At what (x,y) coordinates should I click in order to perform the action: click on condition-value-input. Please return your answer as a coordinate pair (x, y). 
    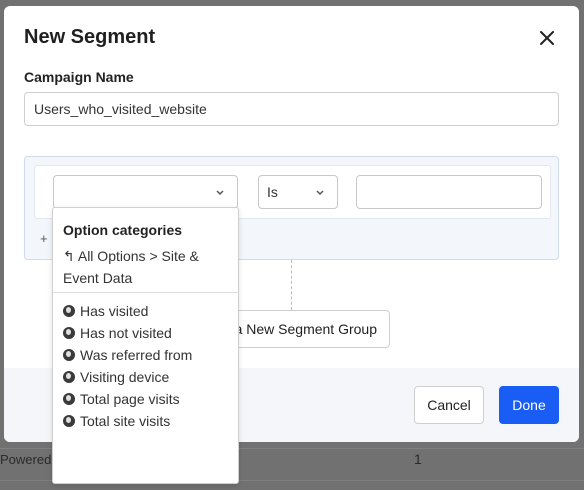
    Looking at the image, I should click on (449, 192).